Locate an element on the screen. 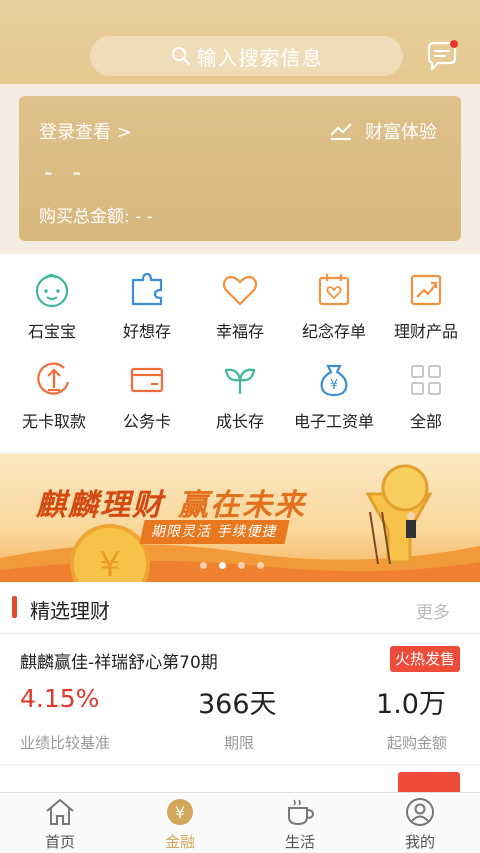 The width and height of the screenshot is (480, 853). notification-dot is located at coordinates (454, 44).